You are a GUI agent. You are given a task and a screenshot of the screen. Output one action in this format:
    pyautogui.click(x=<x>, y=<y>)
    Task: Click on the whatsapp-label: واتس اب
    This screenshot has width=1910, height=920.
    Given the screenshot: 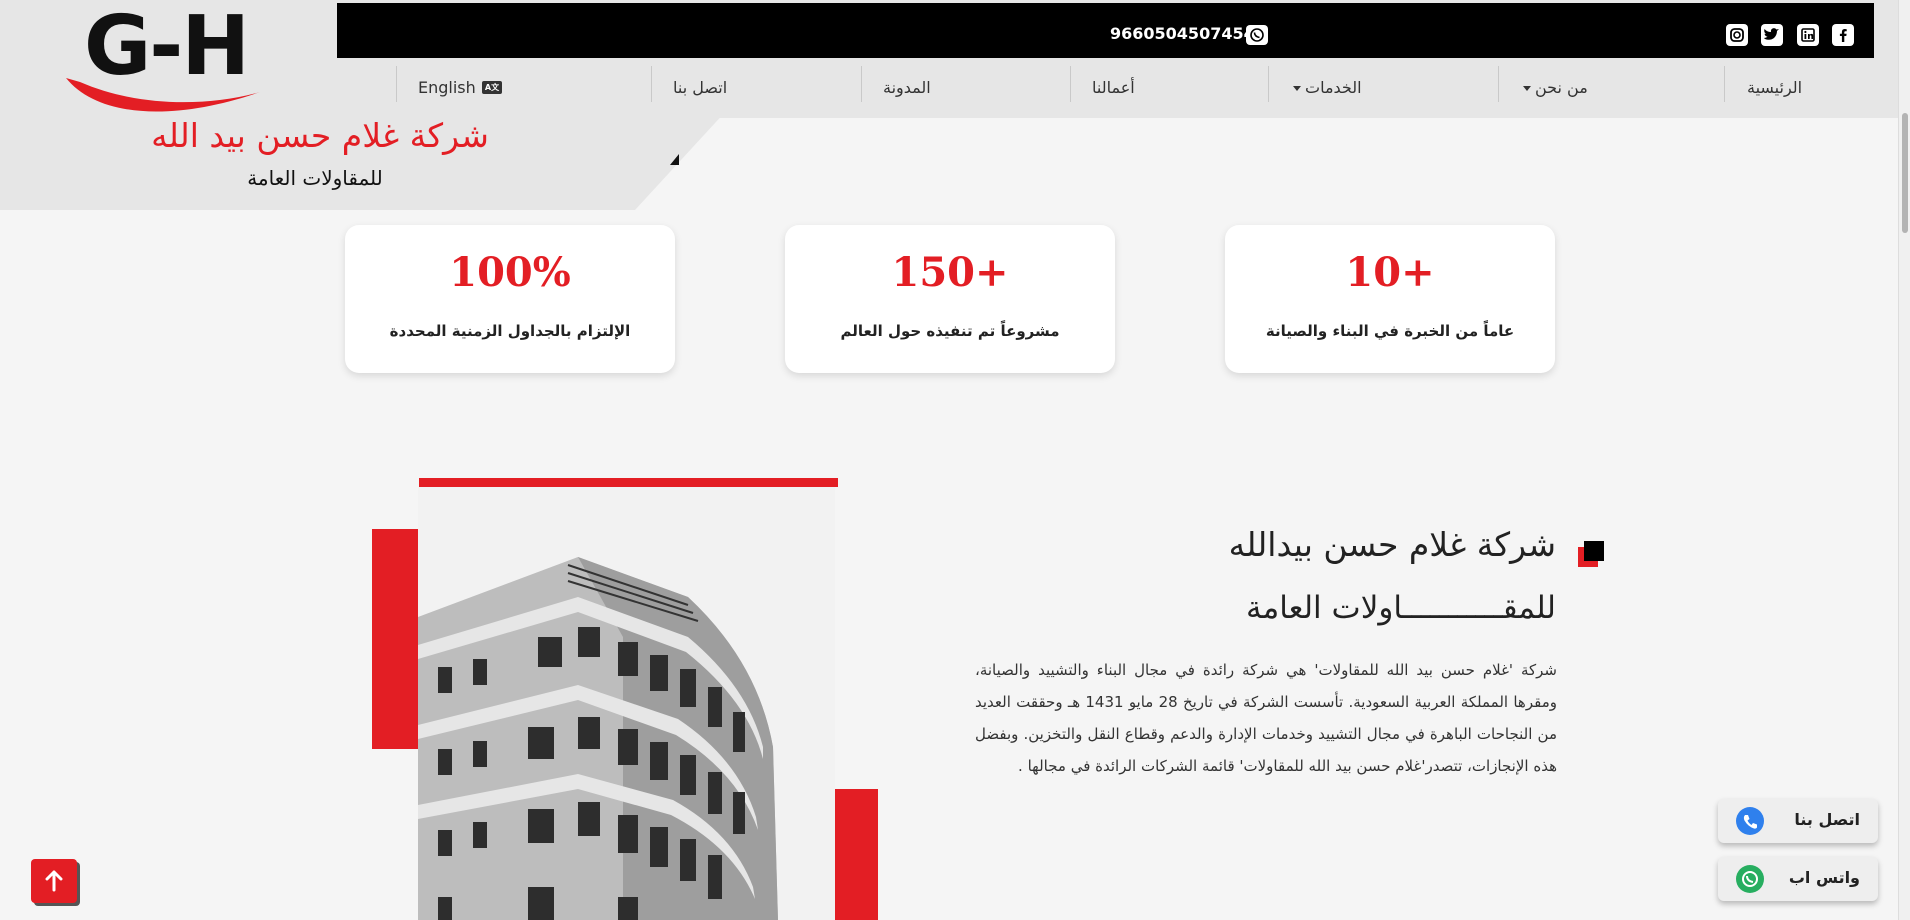 What is the action you would take?
    pyautogui.click(x=1824, y=877)
    